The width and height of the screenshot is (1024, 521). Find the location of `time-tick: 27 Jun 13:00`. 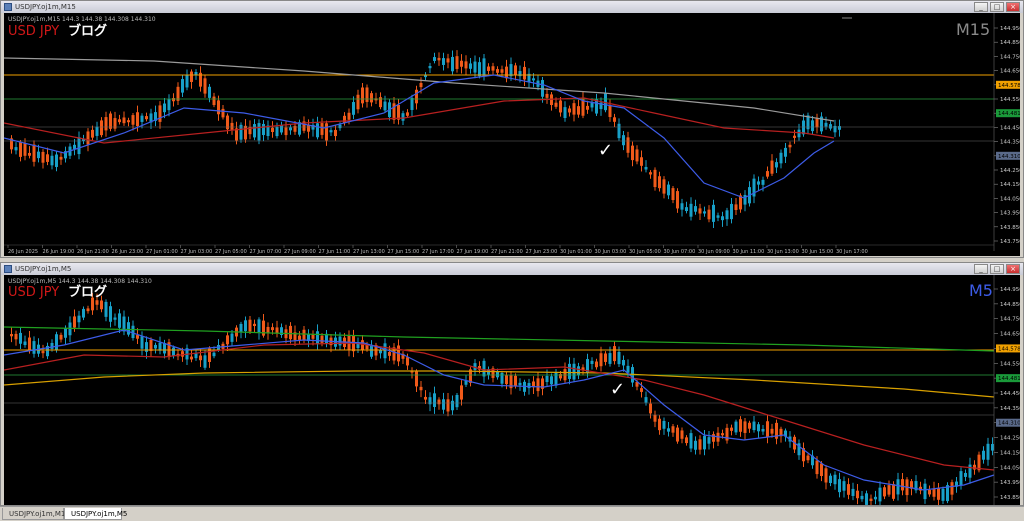

time-tick: 27 Jun 13:00 is located at coordinates (369, 252).